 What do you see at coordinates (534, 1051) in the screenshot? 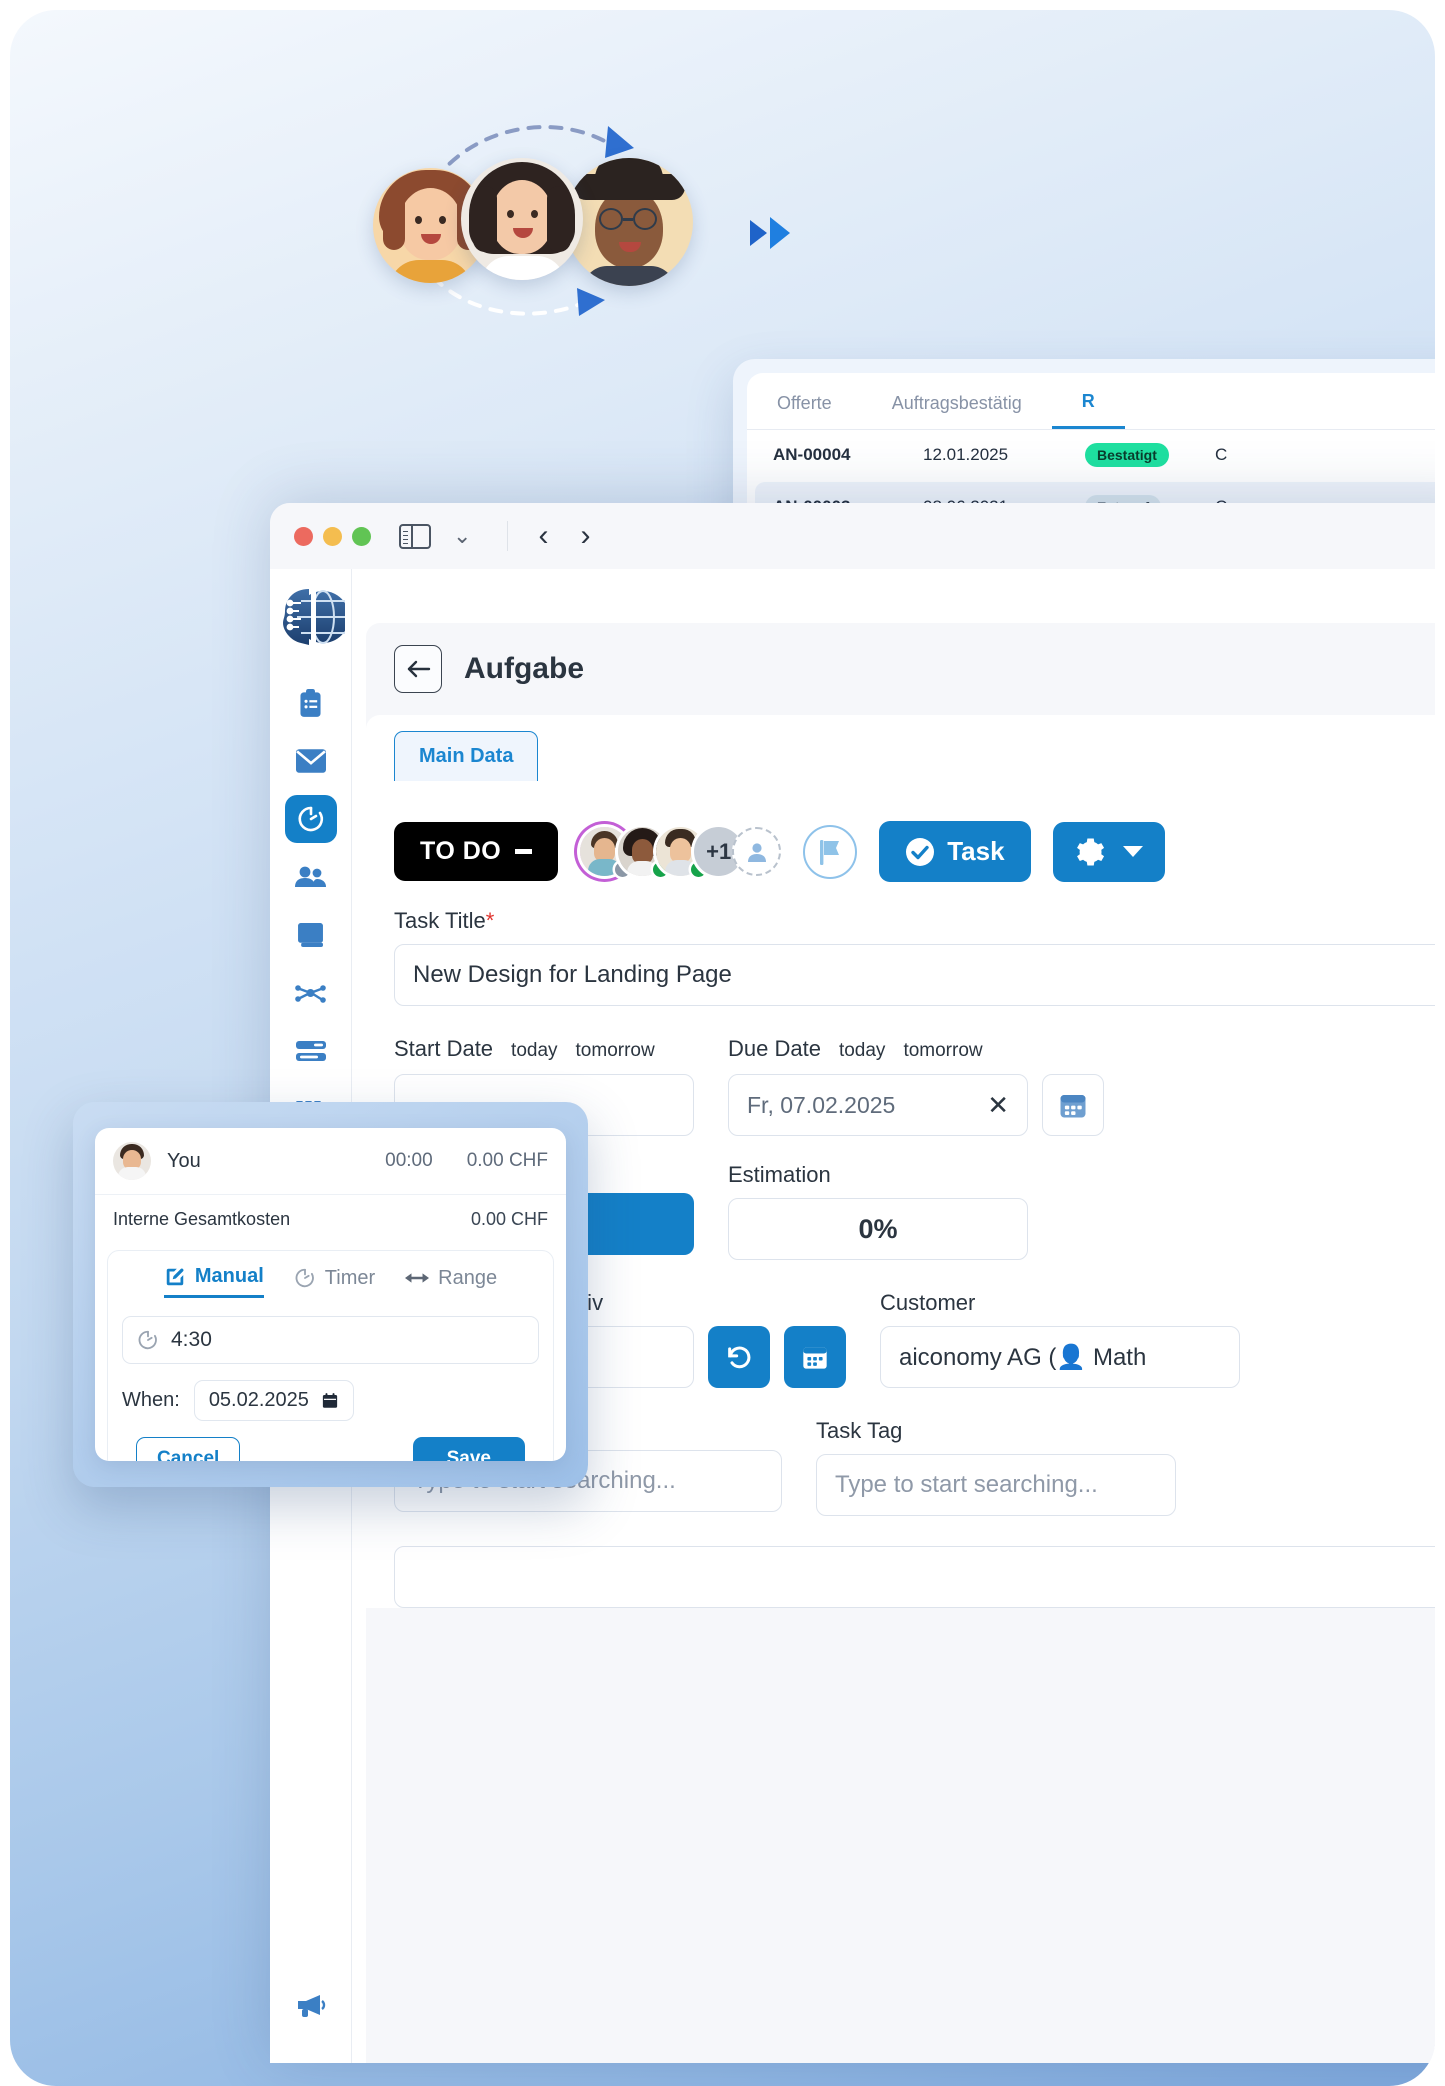
I see `start-date-today: today` at bounding box center [534, 1051].